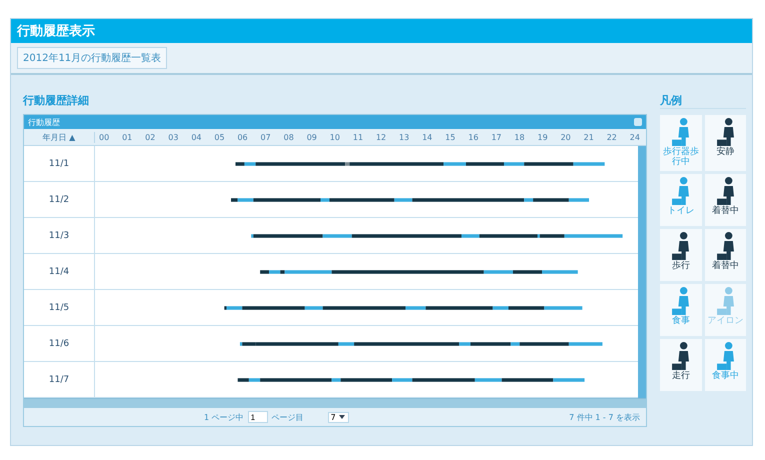  What do you see at coordinates (242, 137) in the screenshot?
I see `hour-label: 06` at bounding box center [242, 137].